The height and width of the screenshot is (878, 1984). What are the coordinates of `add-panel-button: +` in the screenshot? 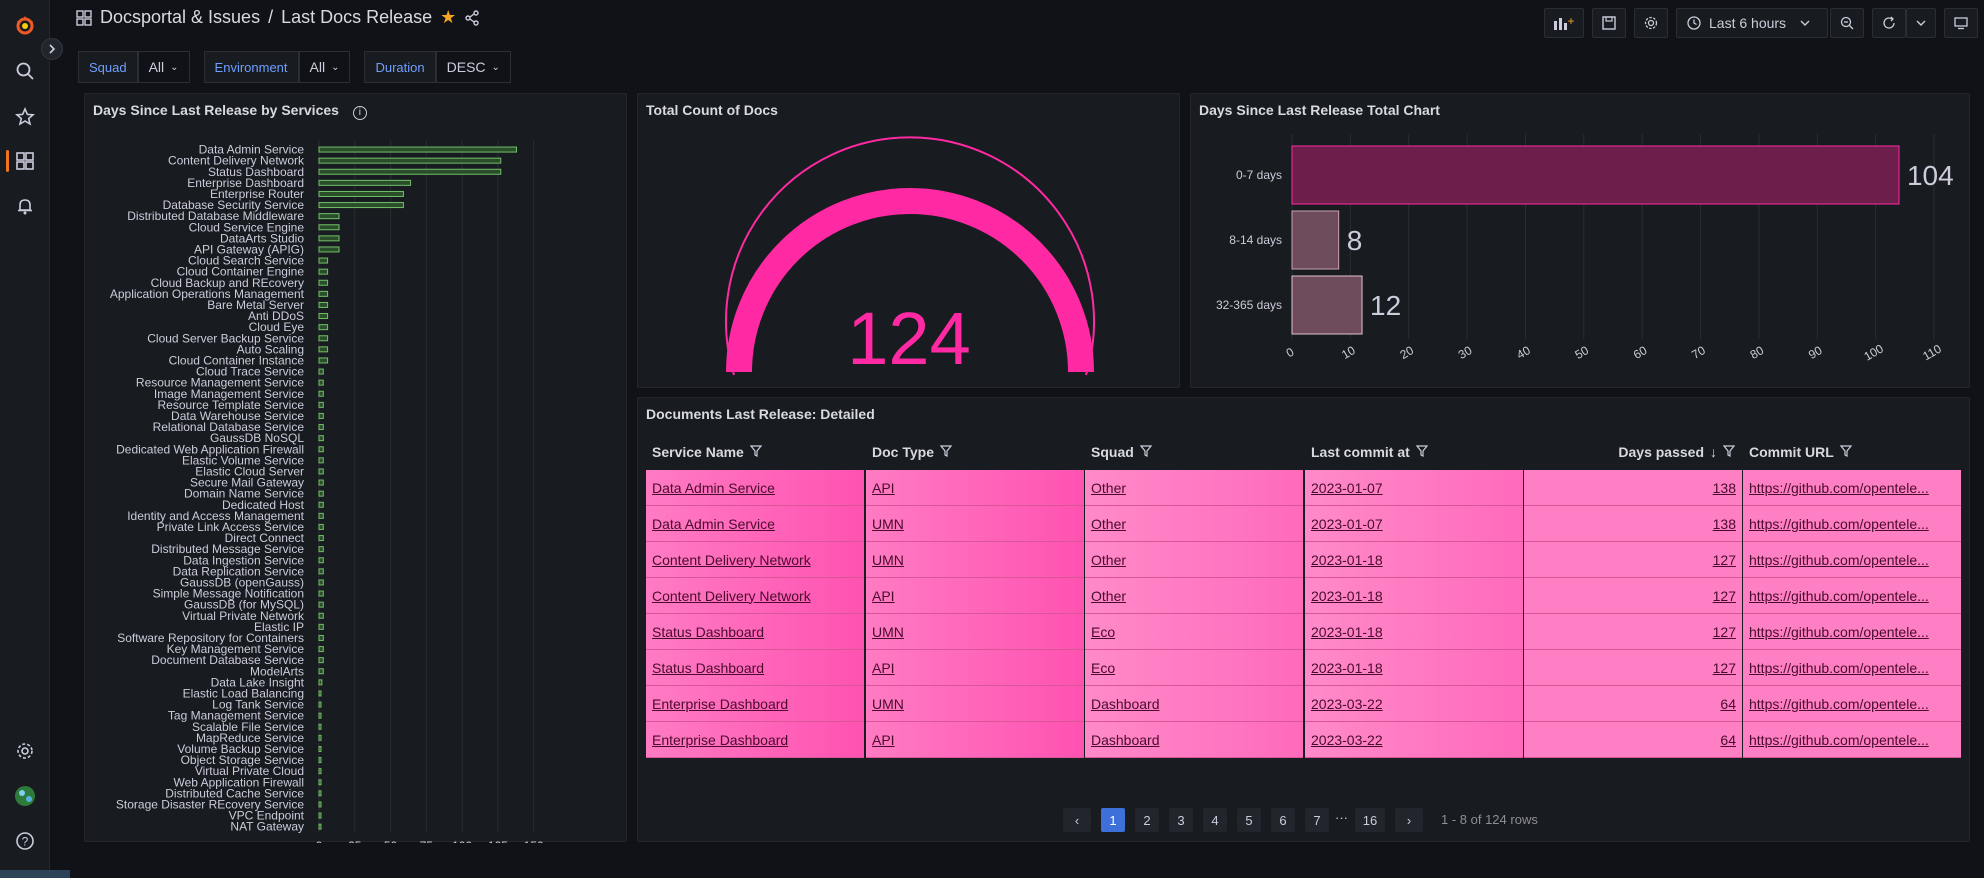 It's located at (1564, 23).